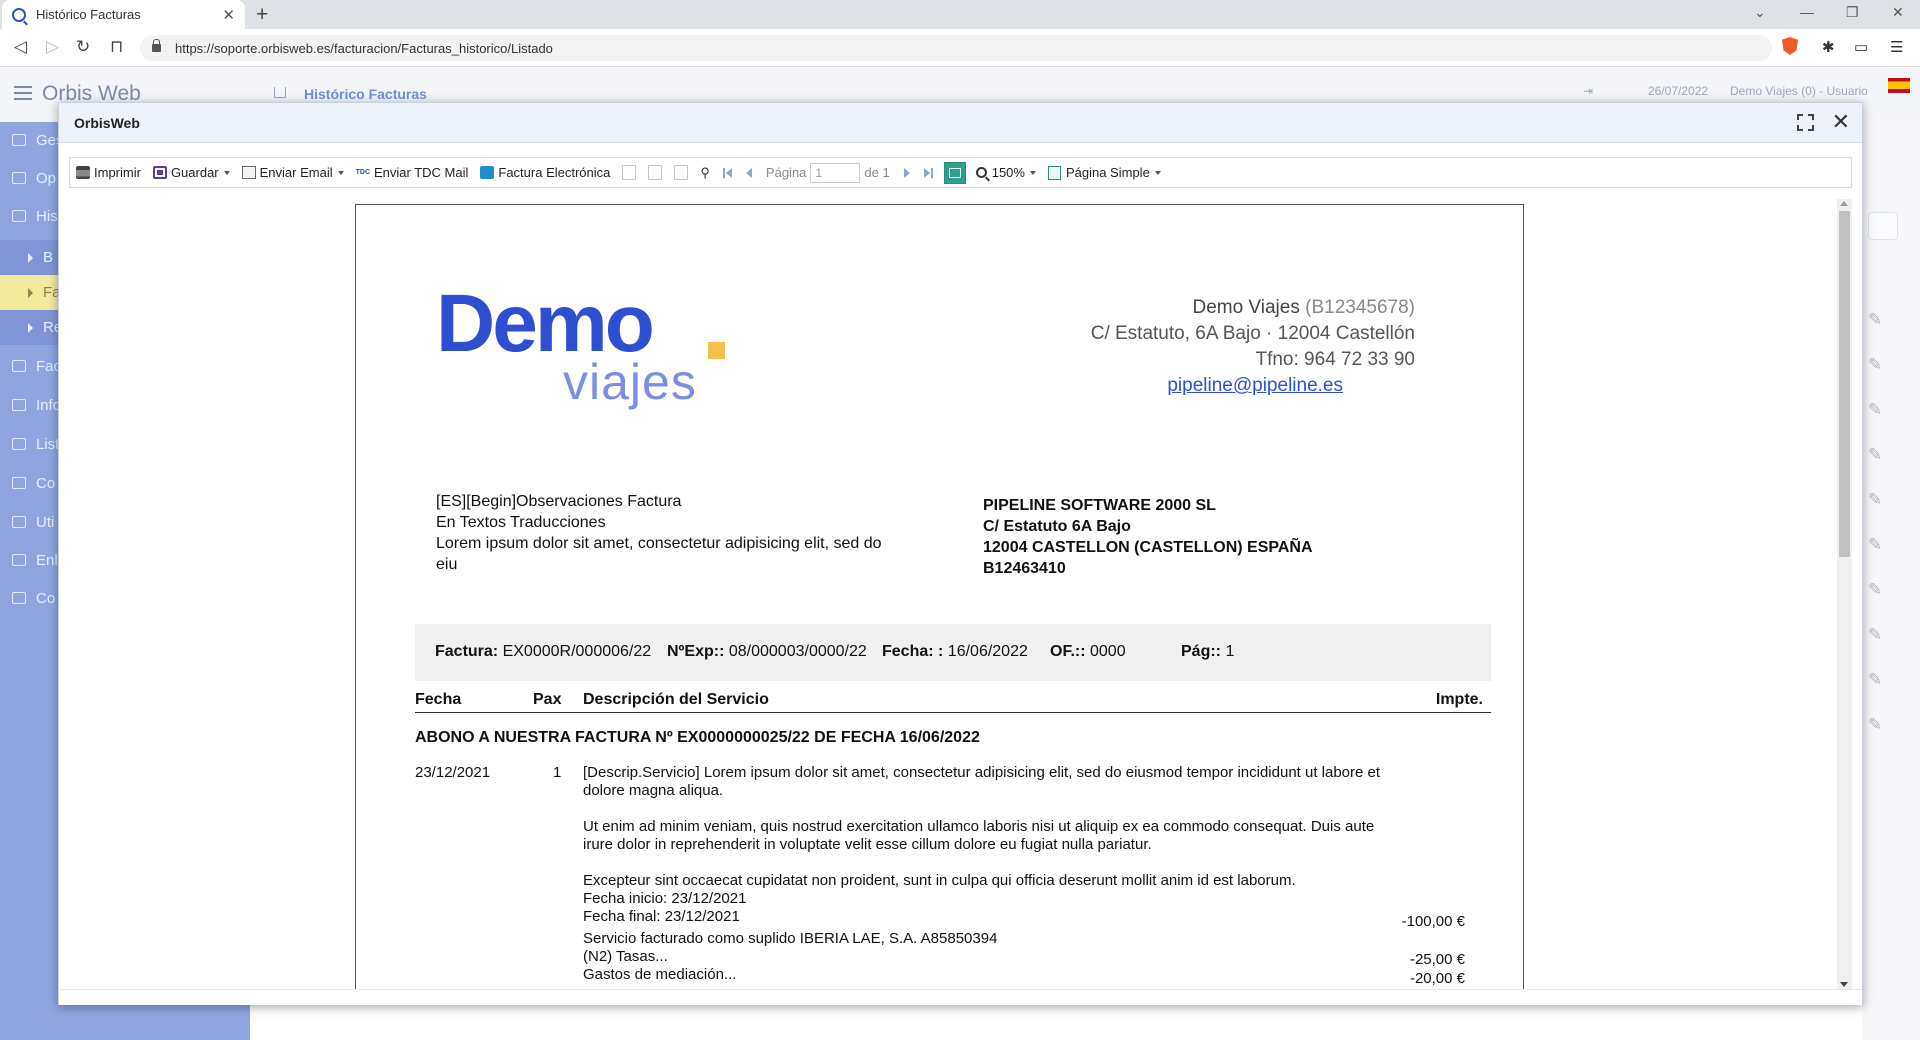 This screenshot has height=1040, width=1920. What do you see at coordinates (960, 997) in the screenshot?
I see `modal-footer` at bounding box center [960, 997].